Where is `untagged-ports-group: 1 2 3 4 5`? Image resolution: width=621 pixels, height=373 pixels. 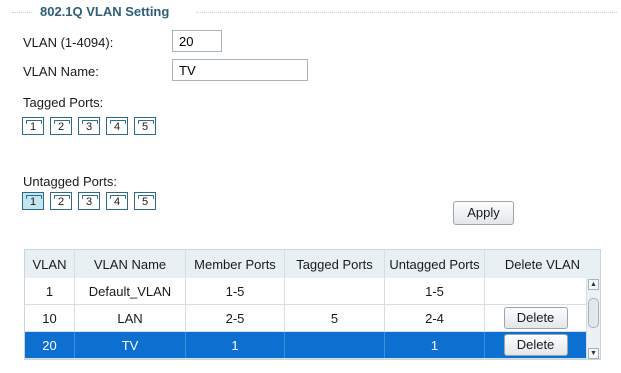 untagged-ports-group: 1 2 3 4 5 is located at coordinates (89, 201).